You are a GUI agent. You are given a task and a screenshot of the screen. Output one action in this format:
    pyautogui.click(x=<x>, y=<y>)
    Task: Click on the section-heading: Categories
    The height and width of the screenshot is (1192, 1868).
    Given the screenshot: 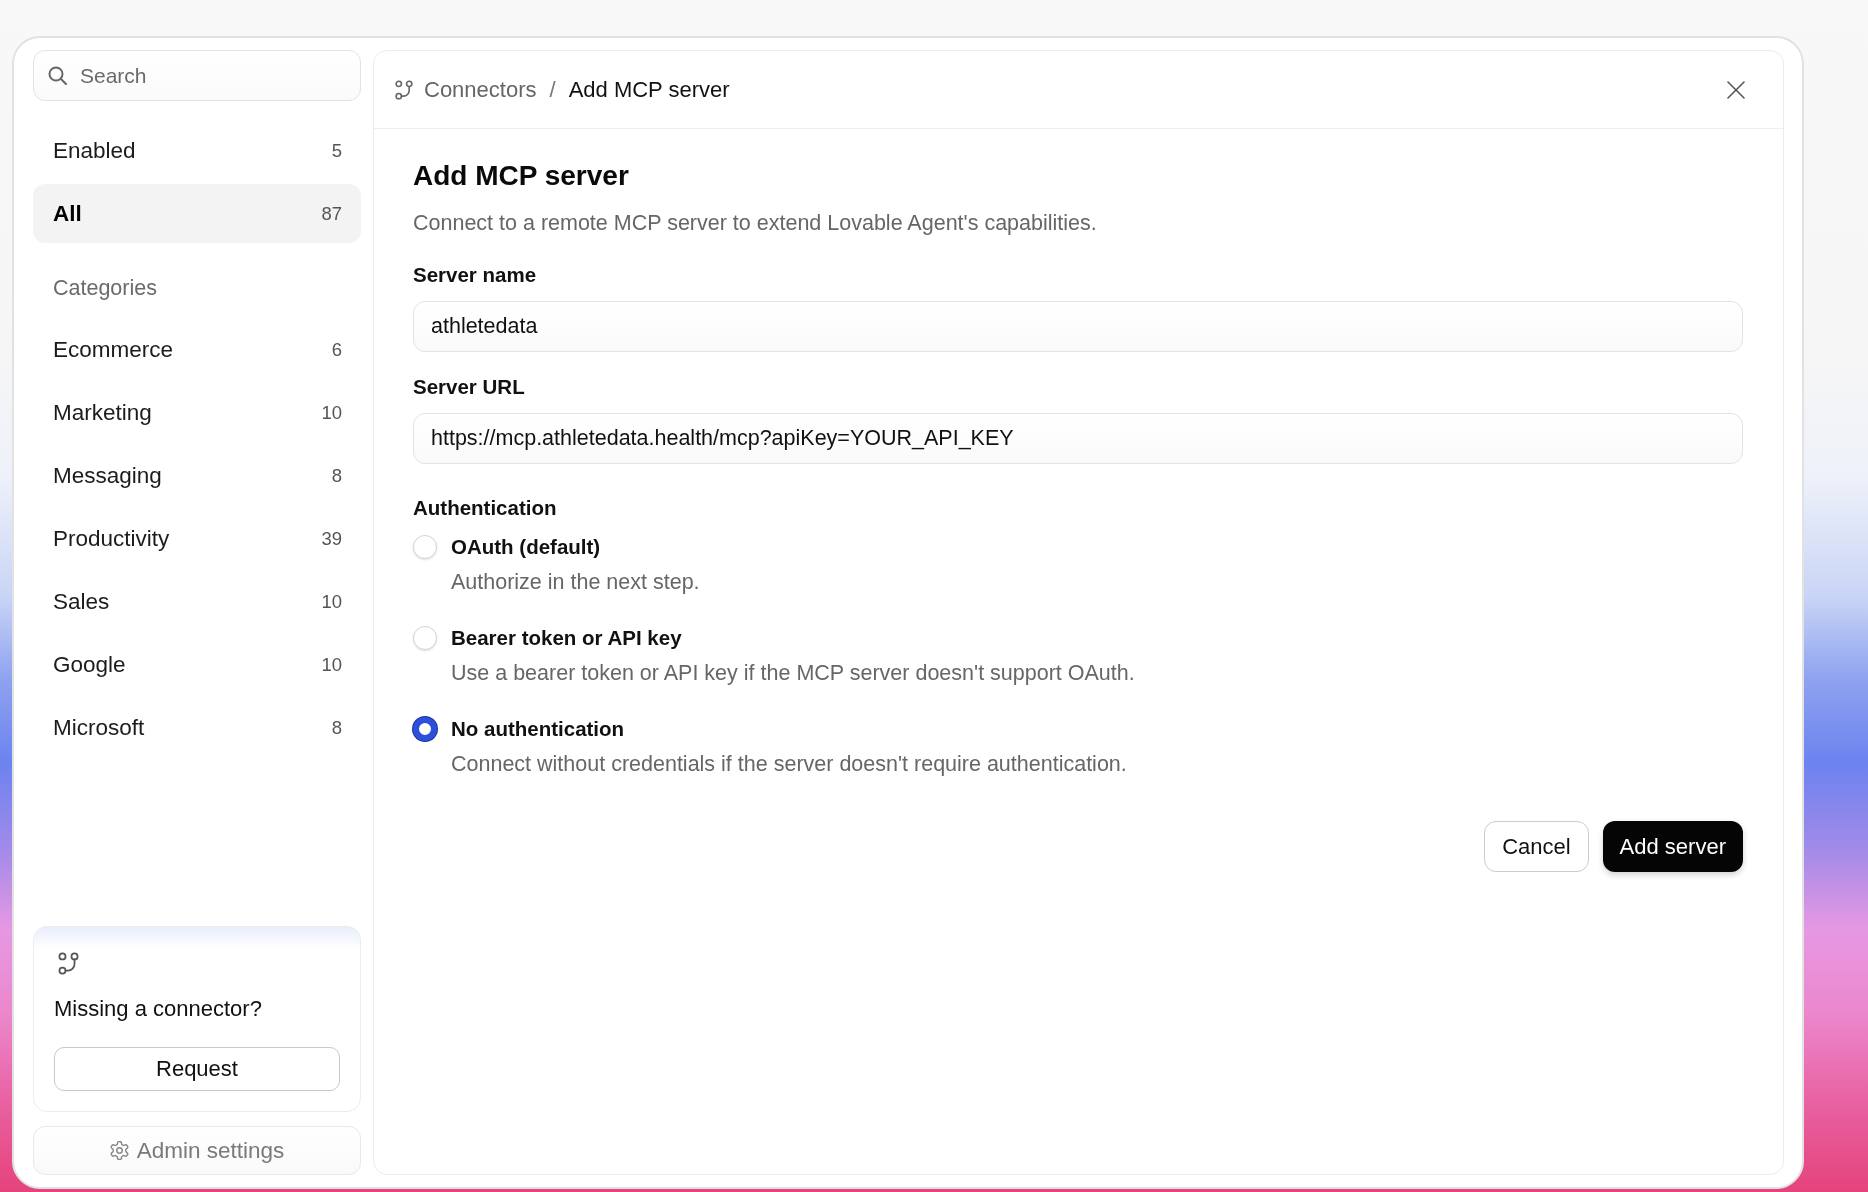 What is the action you would take?
    pyautogui.click(x=105, y=288)
    